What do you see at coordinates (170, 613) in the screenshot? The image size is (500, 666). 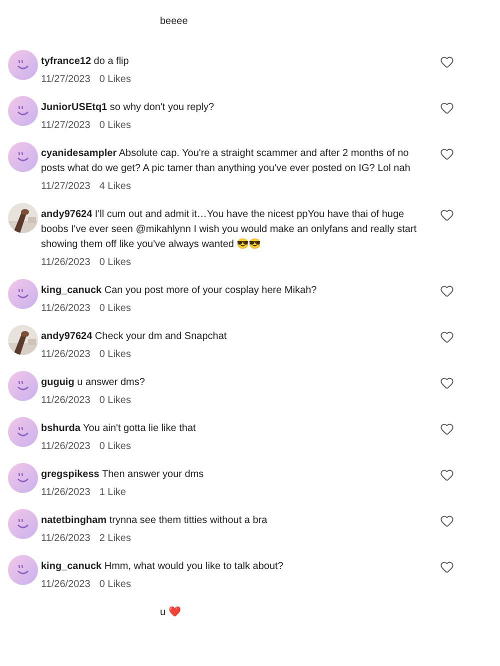 I see `comment-text: u ❤` at bounding box center [170, 613].